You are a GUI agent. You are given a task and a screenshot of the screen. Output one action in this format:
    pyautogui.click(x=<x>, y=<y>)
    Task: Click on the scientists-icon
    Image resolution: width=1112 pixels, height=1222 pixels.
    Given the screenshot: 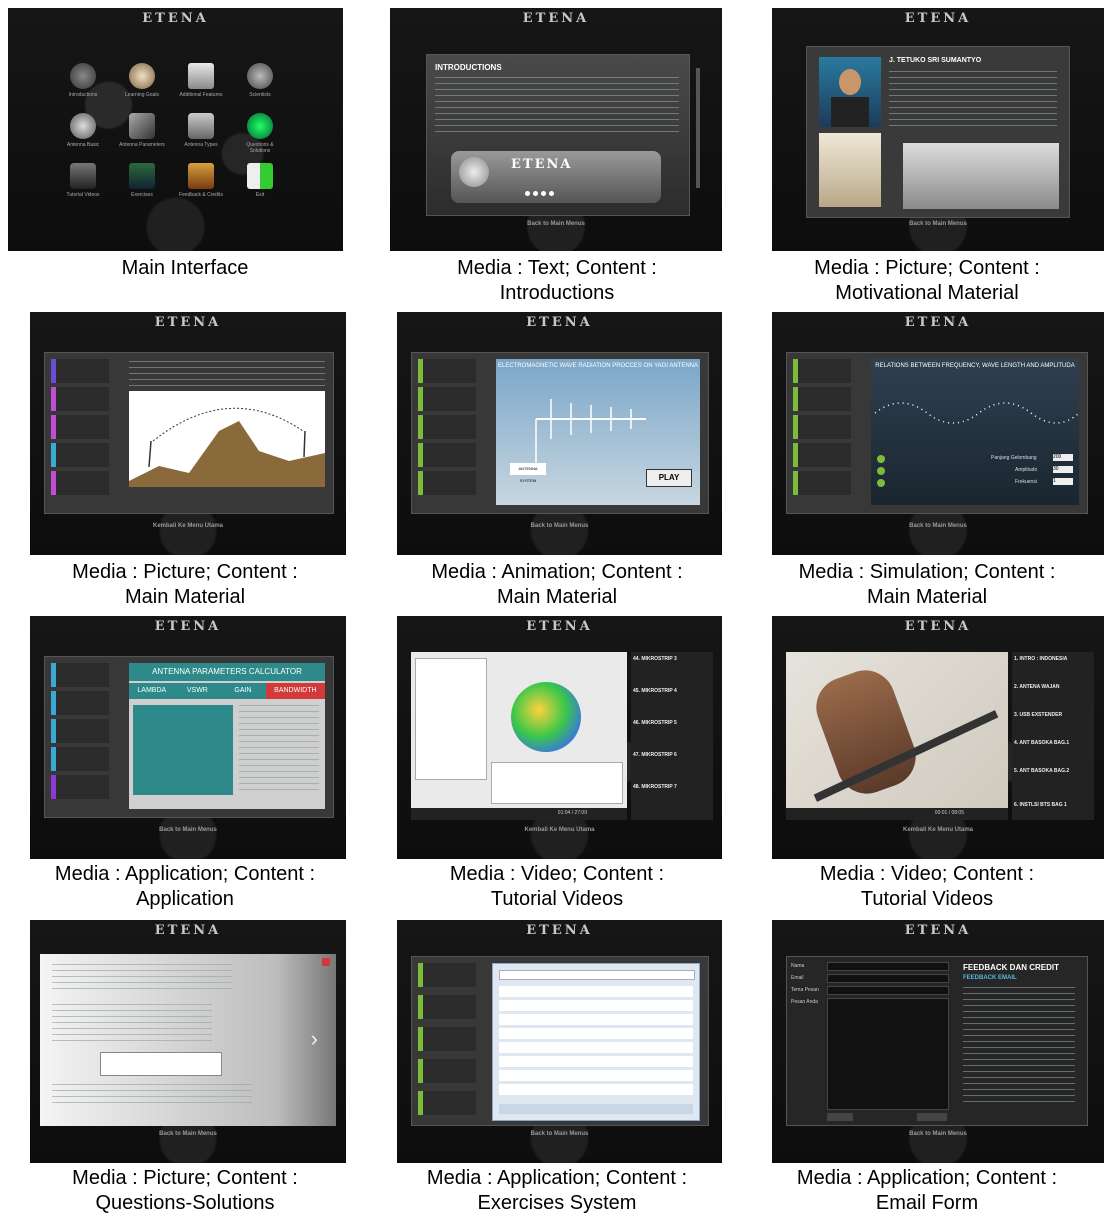 What is the action you would take?
    pyautogui.click(x=260, y=76)
    